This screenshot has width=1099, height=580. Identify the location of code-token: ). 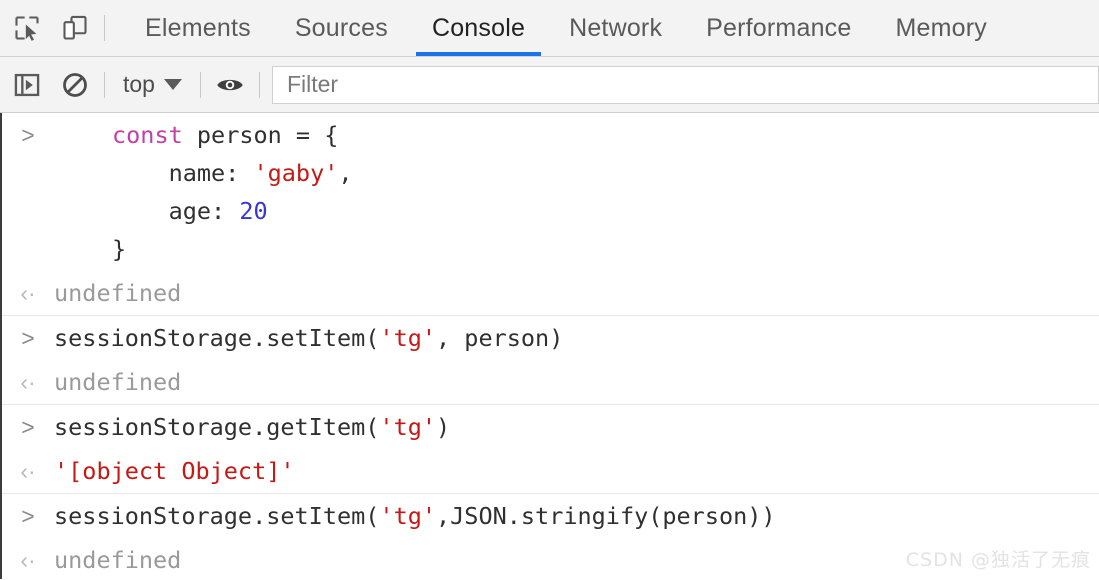
(443, 427).